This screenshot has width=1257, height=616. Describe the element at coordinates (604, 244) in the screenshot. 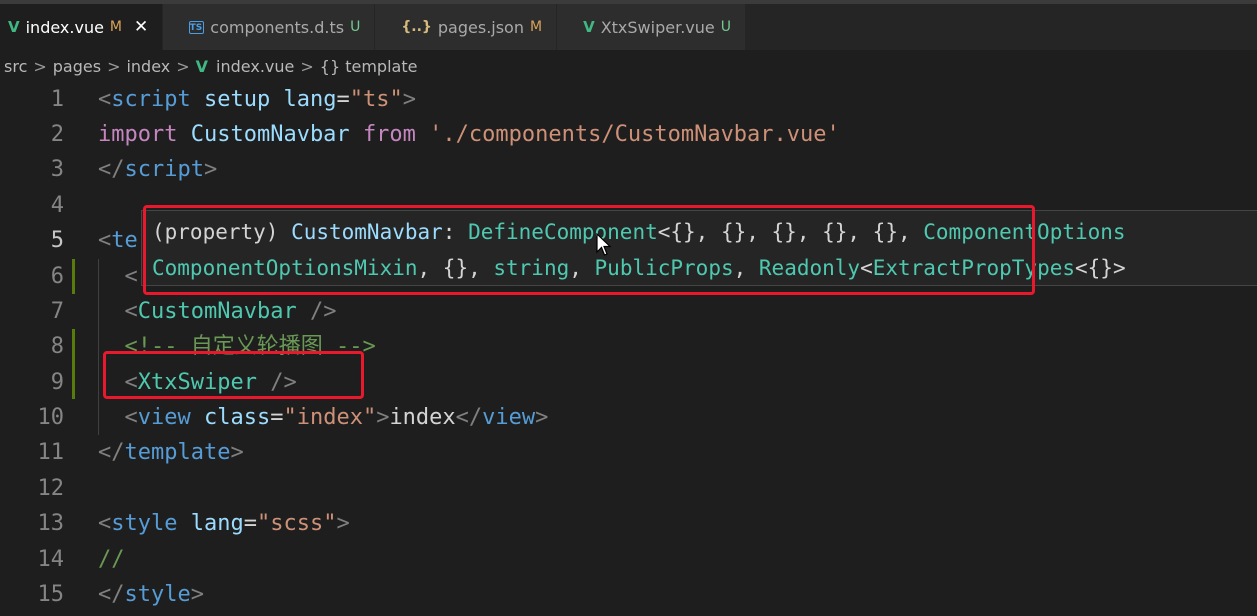

I see `mouse-cursor-icon` at that location.